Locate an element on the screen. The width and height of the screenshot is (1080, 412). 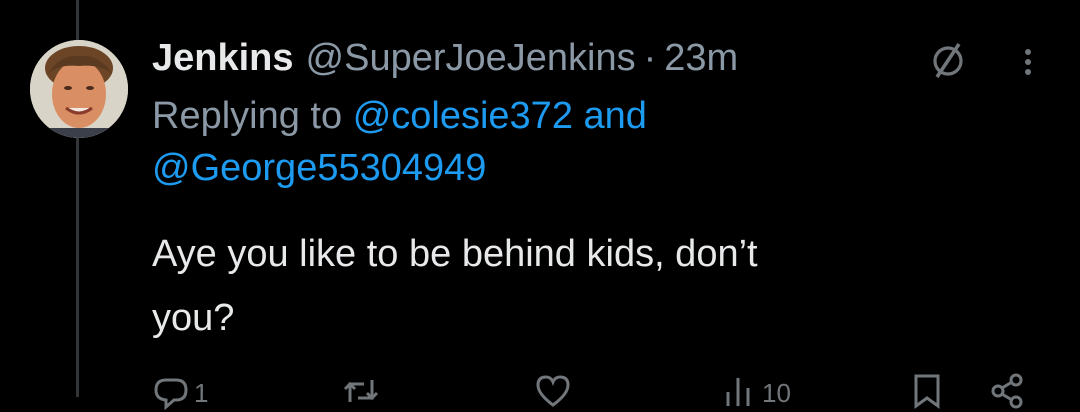
grok-icon is located at coordinates (948, 60).